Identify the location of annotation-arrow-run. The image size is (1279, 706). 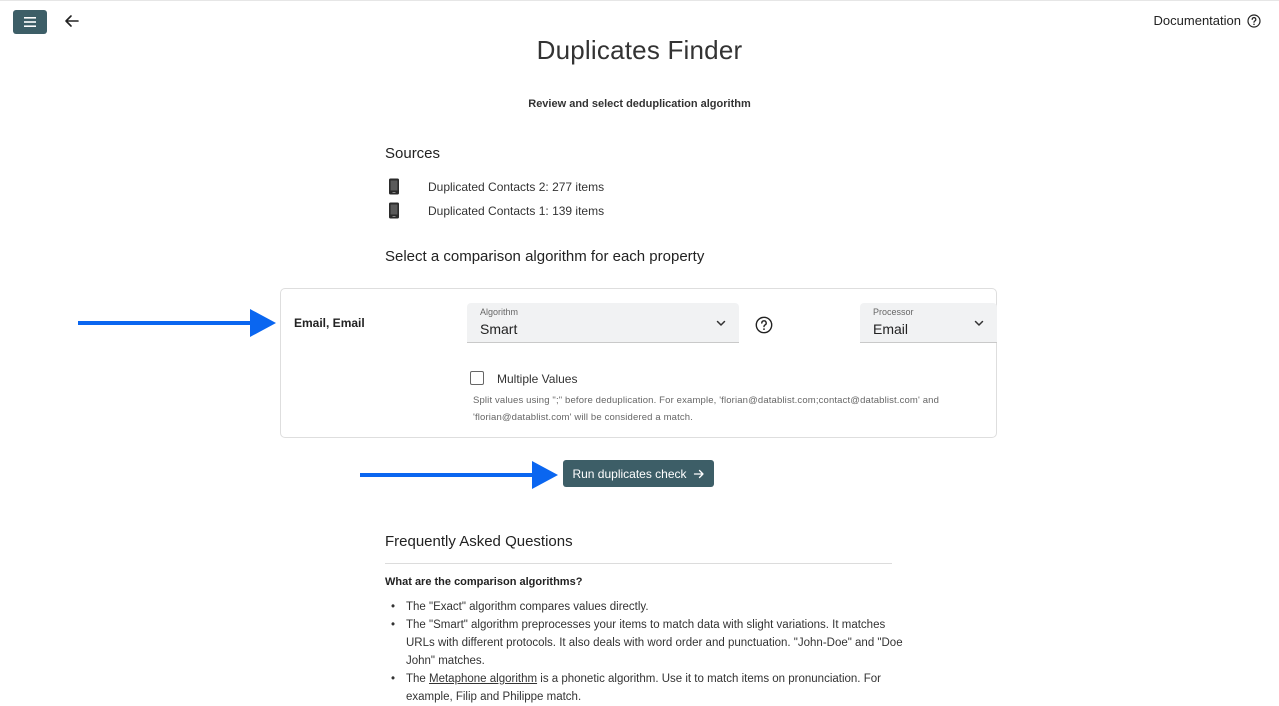
(459, 475).